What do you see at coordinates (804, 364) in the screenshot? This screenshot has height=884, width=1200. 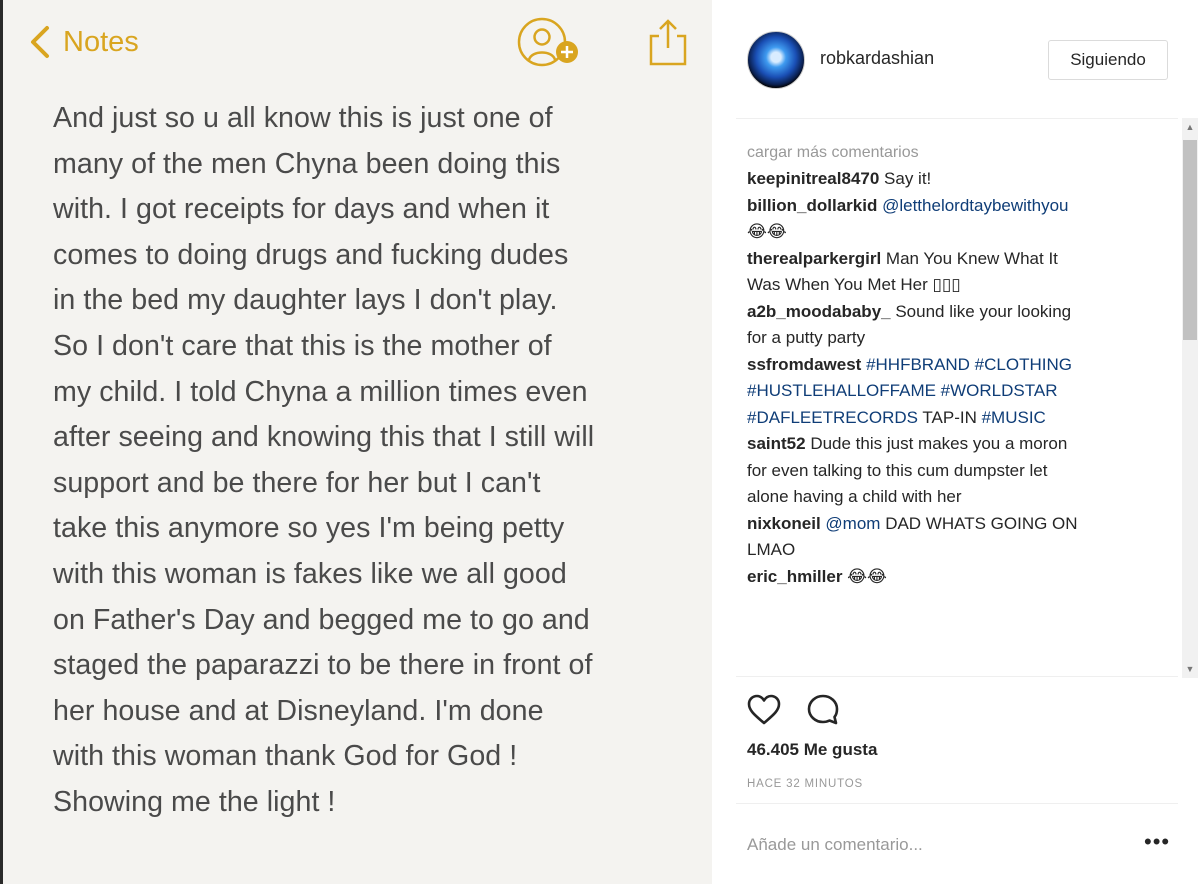 I see `comment-username: ssfromdawest` at bounding box center [804, 364].